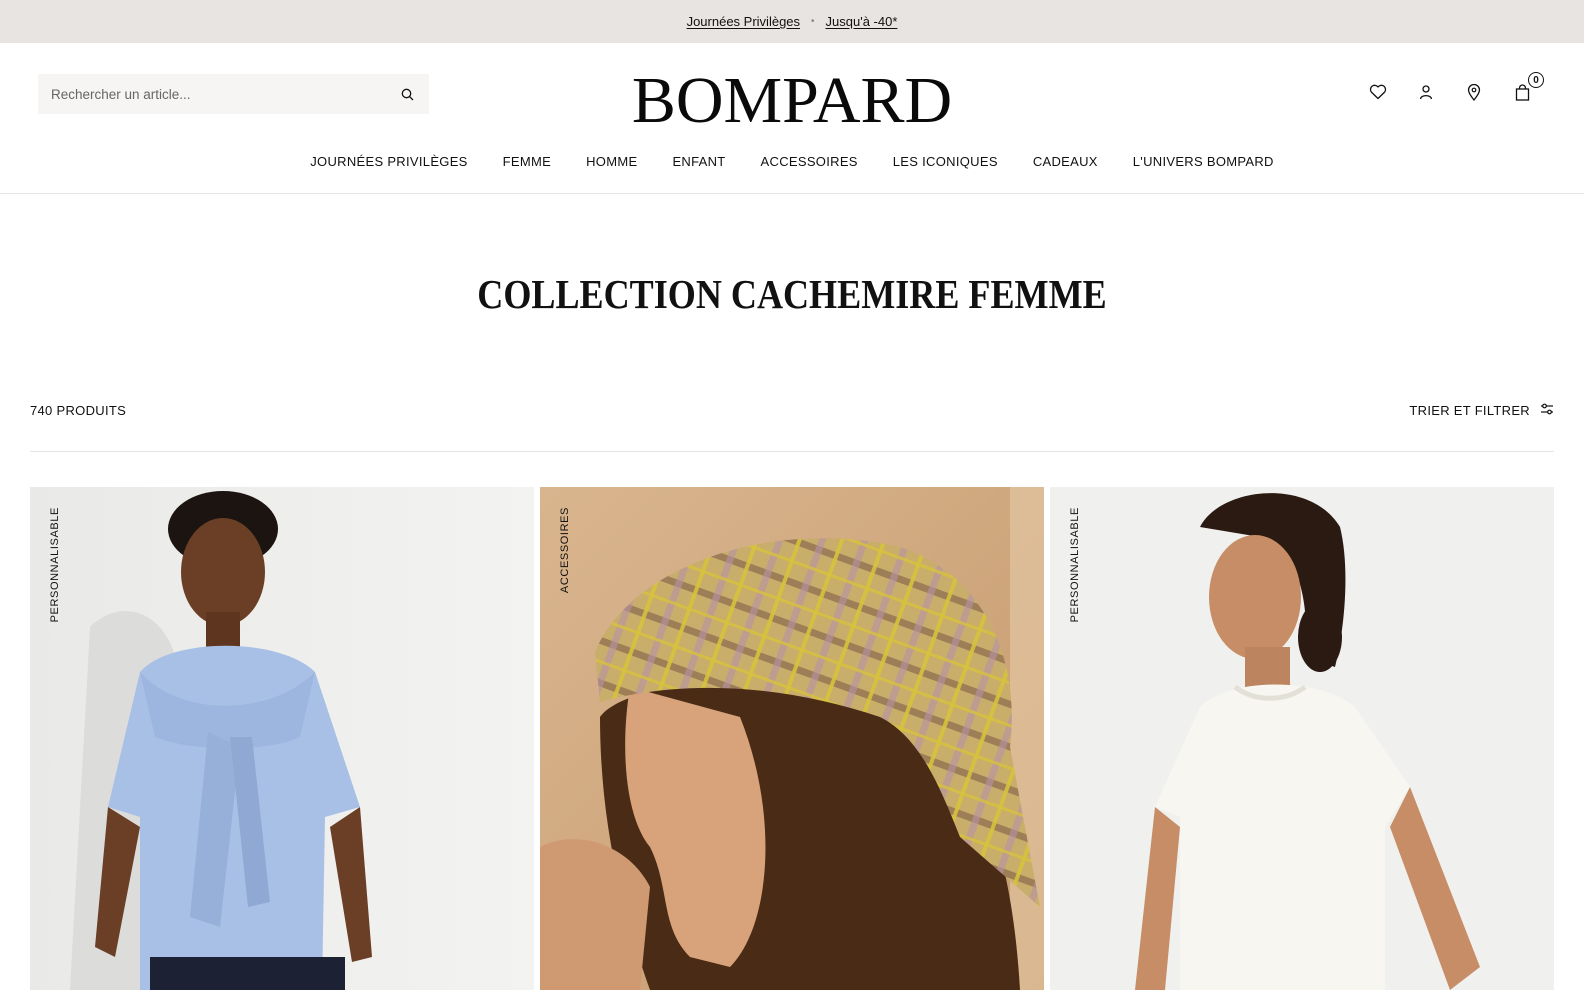 This screenshot has height=990, width=1584. Describe the element at coordinates (1469, 410) in the screenshot. I see `sort-filter-label: Trier et filtrer` at that location.